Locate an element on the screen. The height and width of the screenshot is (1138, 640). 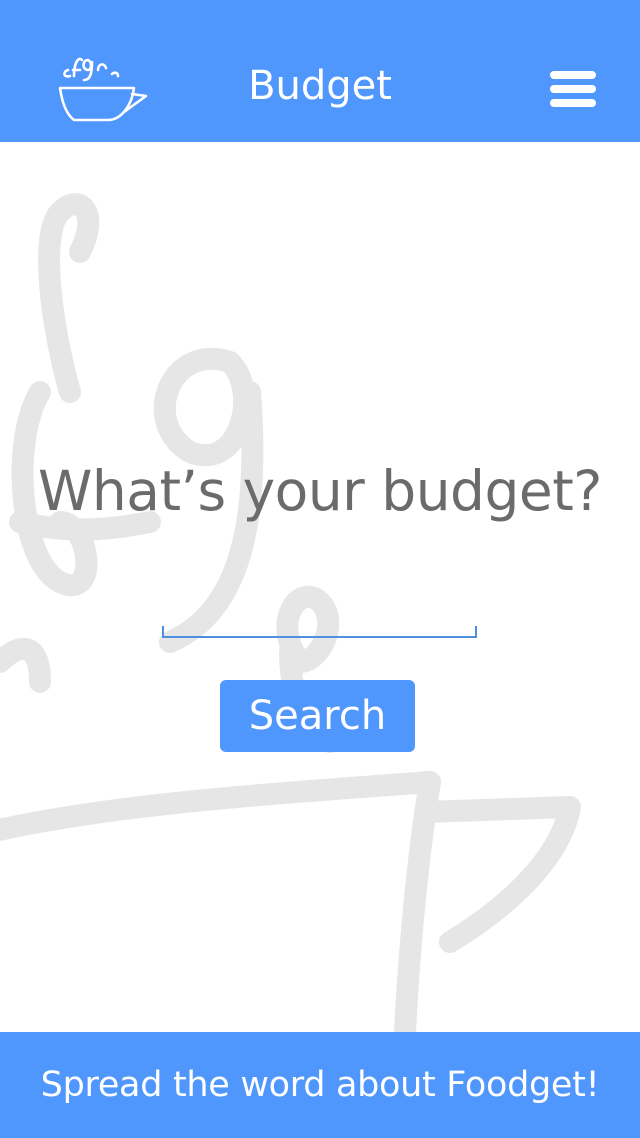
menu-button is located at coordinates (573, 89).